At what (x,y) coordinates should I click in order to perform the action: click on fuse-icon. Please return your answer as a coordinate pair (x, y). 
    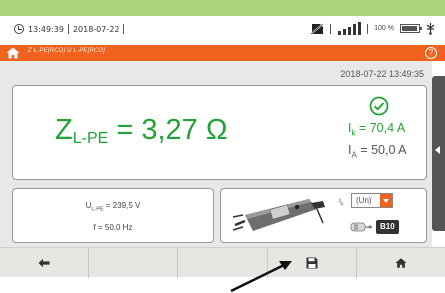
    Looking at the image, I should click on (361, 227).